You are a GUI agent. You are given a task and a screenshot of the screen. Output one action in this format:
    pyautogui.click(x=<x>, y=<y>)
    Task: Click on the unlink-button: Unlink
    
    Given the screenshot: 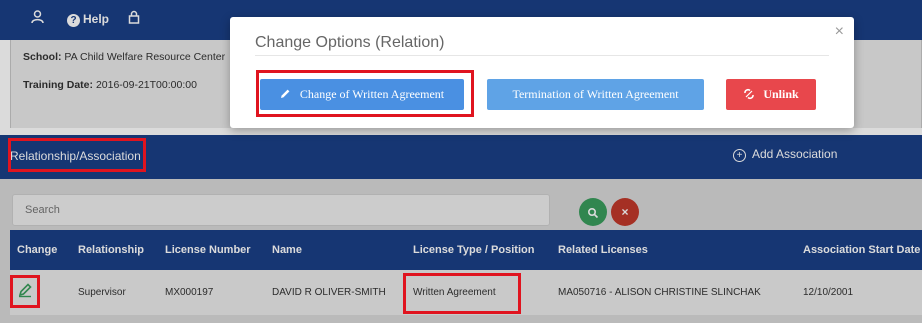 What is the action you would take?
    pyautogui.click(x=771, y=94)
    